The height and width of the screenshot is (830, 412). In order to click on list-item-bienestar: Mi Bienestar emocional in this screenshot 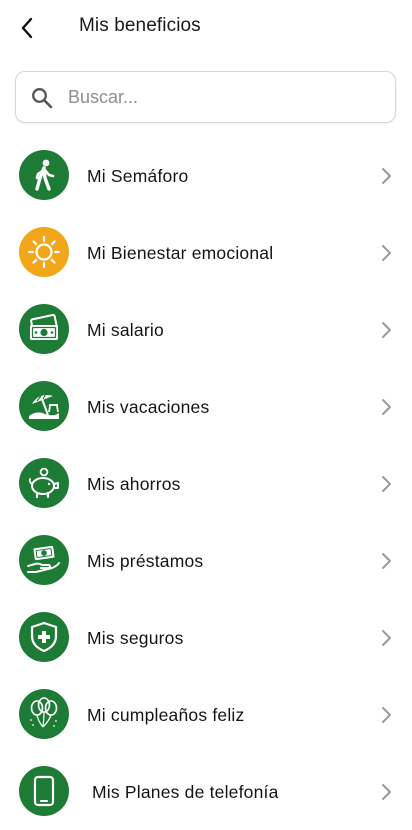, I will do `click(206, 252)`.